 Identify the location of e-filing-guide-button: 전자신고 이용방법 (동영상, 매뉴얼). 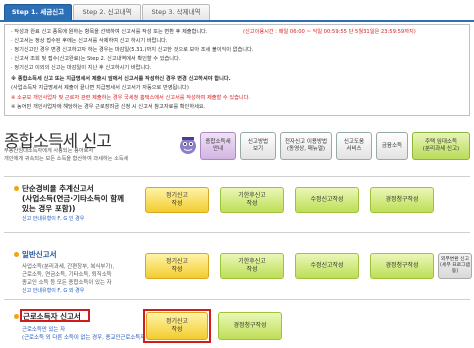
(306, 146).